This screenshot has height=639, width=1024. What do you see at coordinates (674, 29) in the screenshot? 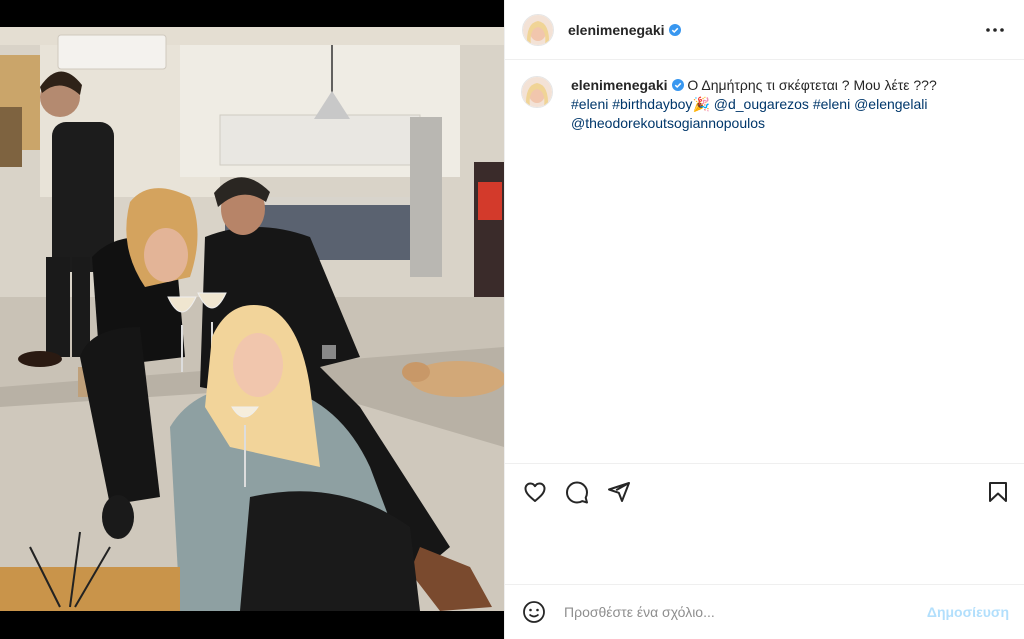
I see `verified-badge-icon` at bounding box center [674, 29].